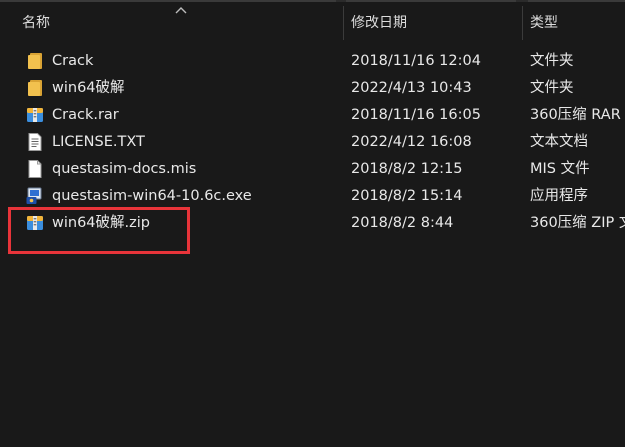  What do you see at coordinates (379, 23) in the screenshot?
I see `column-header-date-label: 修改日期` at bounding box center [379, 23].